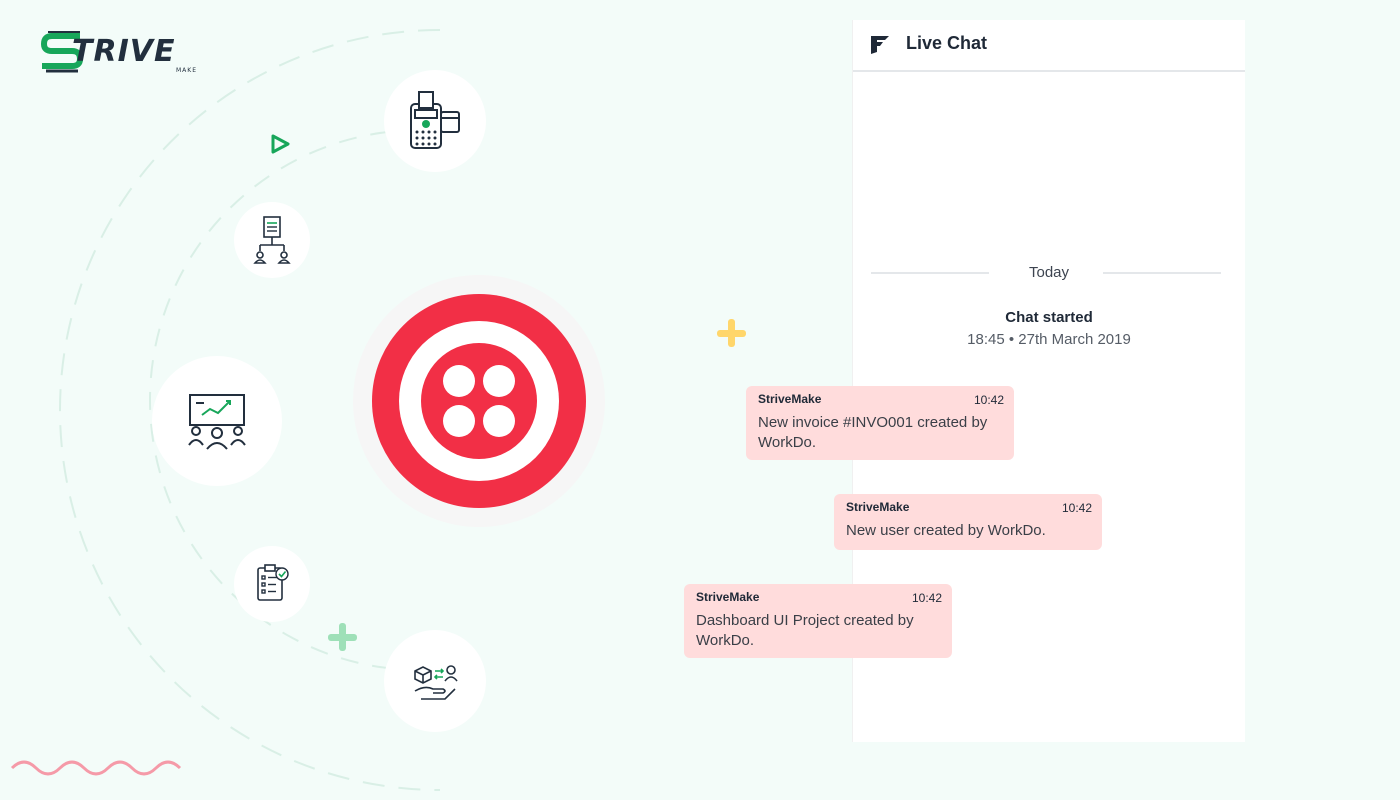  What do you see at coordinates (947, 43) in the screenshot?
I see `chat-title: Live Chat` at bounding box center [947, 43].